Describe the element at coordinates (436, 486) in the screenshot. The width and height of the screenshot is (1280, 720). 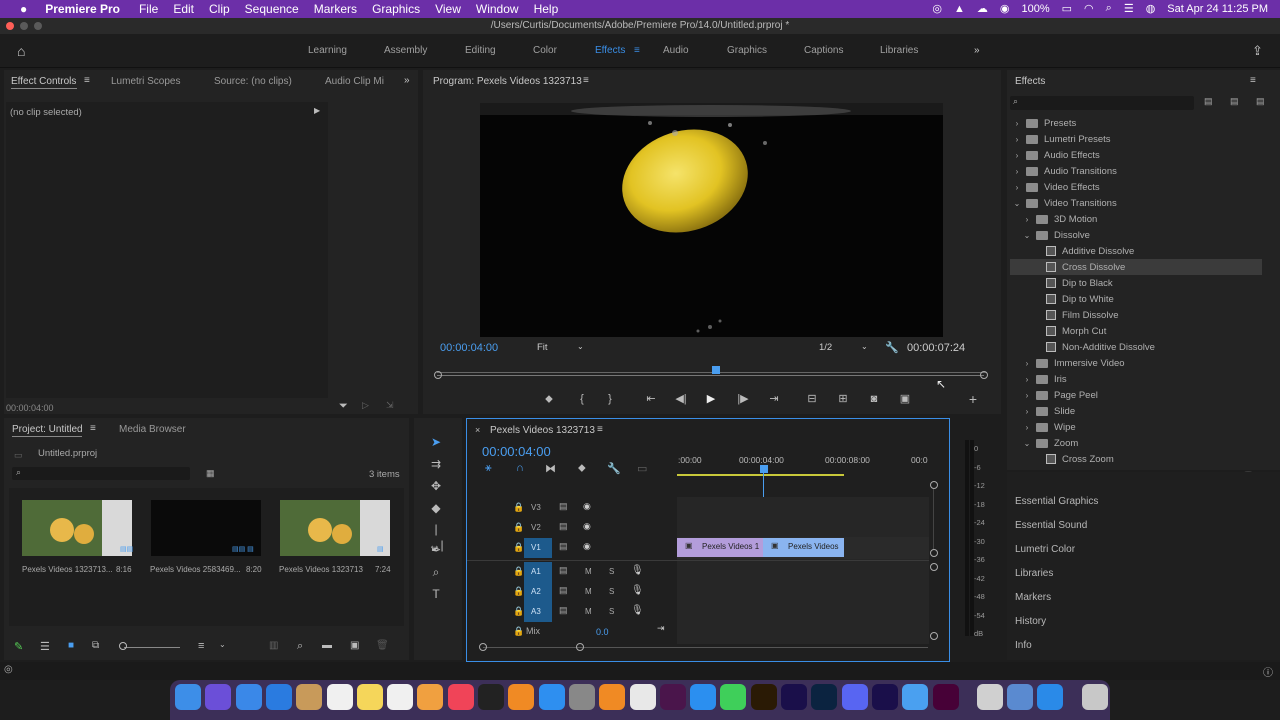
I see `ripple-edit-tool-icon: ✥` at that location.